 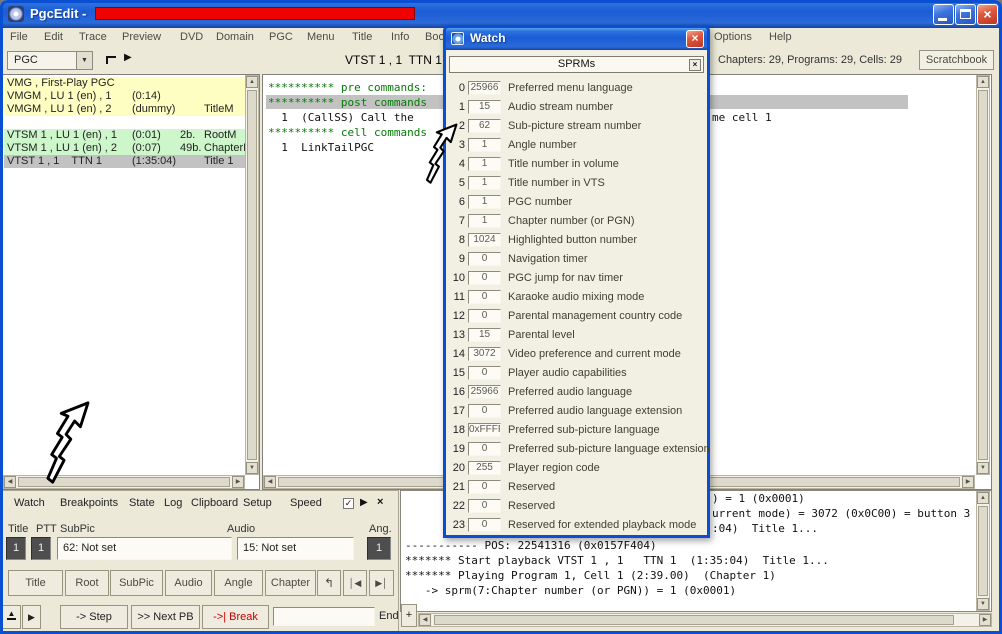 I want to click on menu-item-title: Title, so click(x=362, y=37).